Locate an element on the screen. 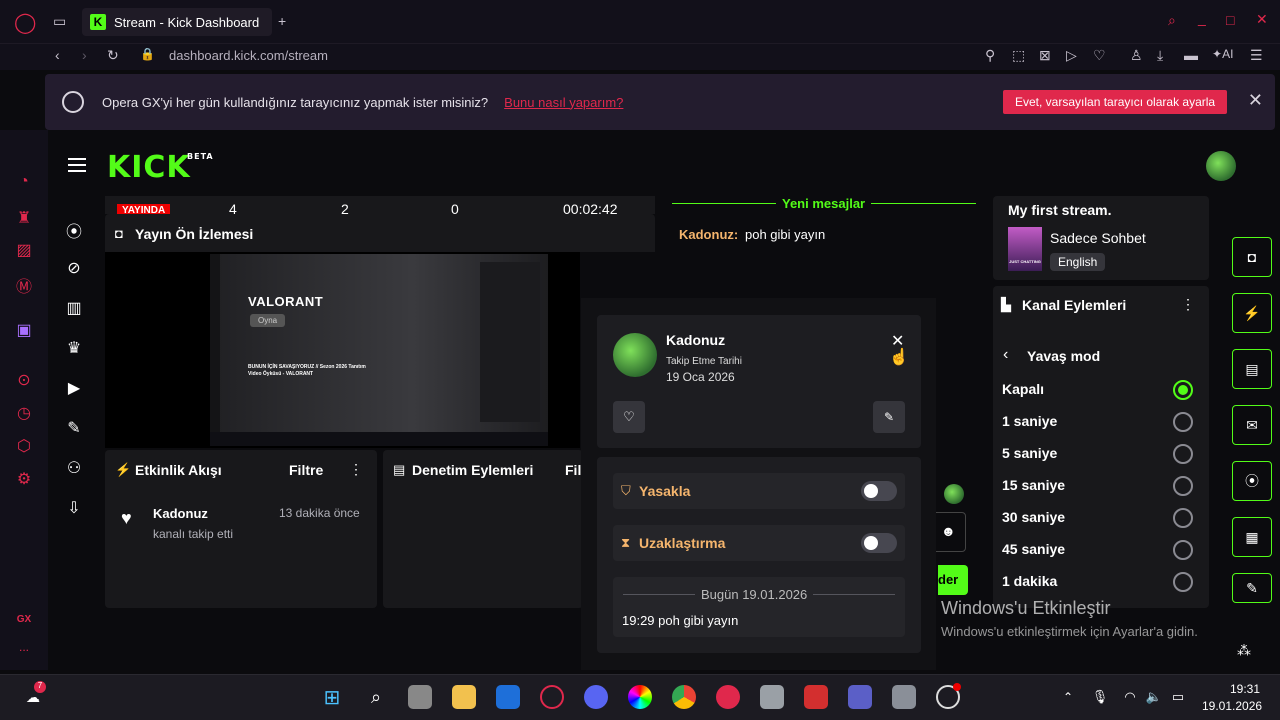 Image resolution: width=1280 pixels, height=720 pixels. minimize-icon: _ is located at coordinates (1202, 18).